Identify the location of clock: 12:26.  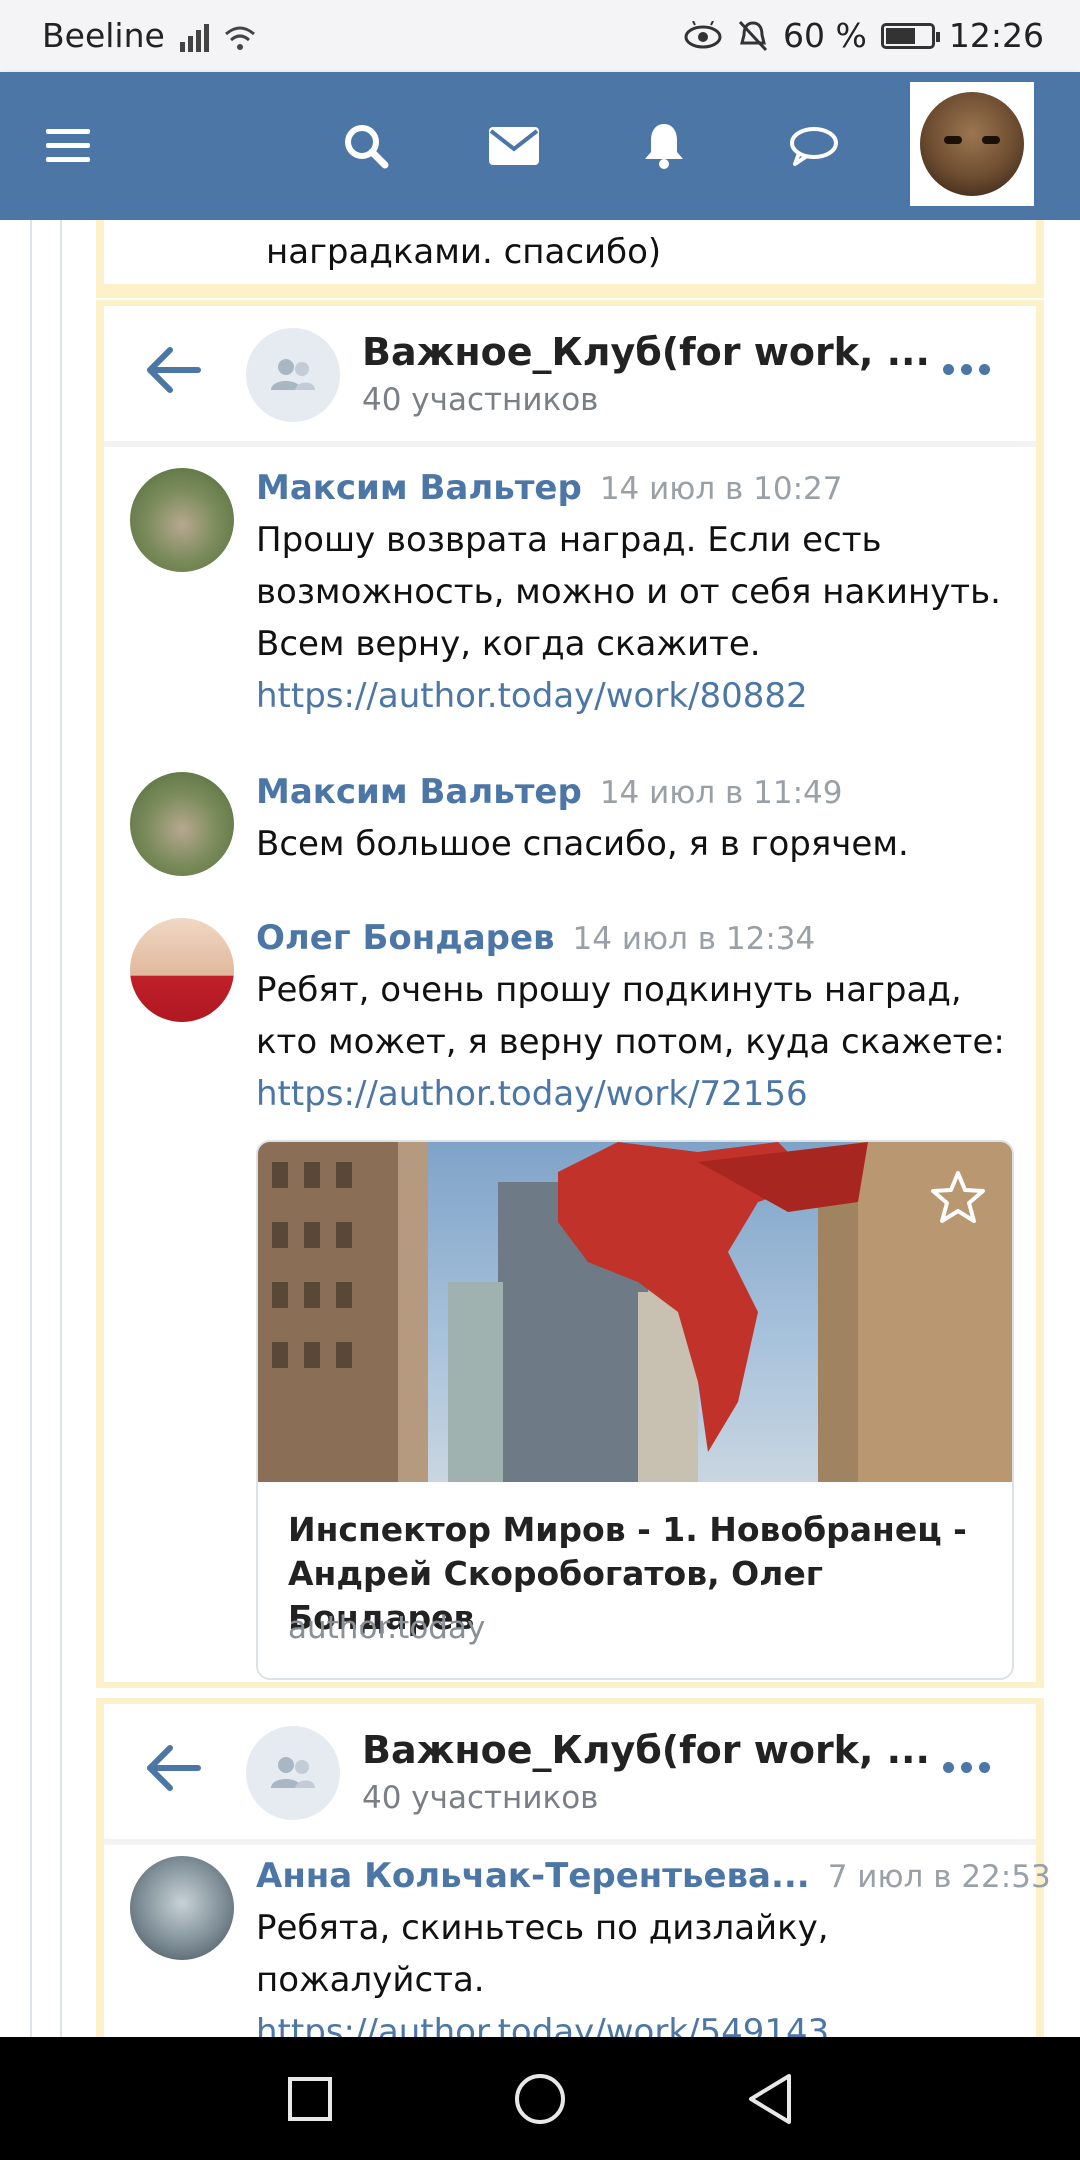
(996, 35).